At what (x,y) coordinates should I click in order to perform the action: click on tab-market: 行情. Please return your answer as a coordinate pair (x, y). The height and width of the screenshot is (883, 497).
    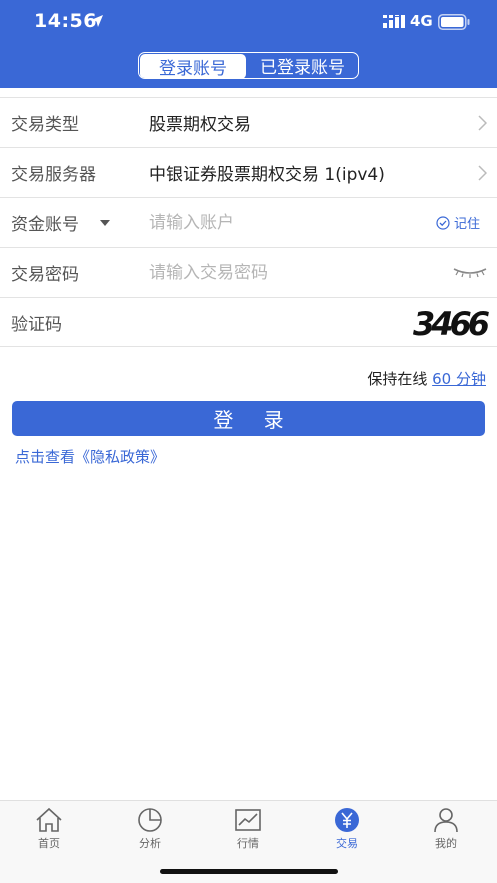
    Looking at the image, I should click on (248, 829).